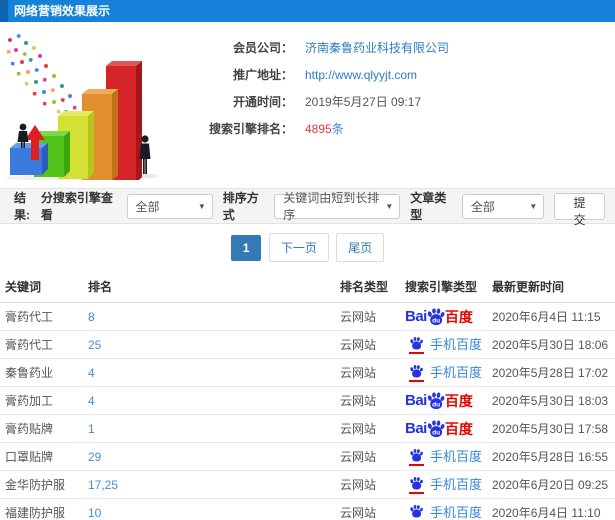 The image size is (615, 520). I want to click on keyword-cell: 膏药贴牌, so click(41, 428).